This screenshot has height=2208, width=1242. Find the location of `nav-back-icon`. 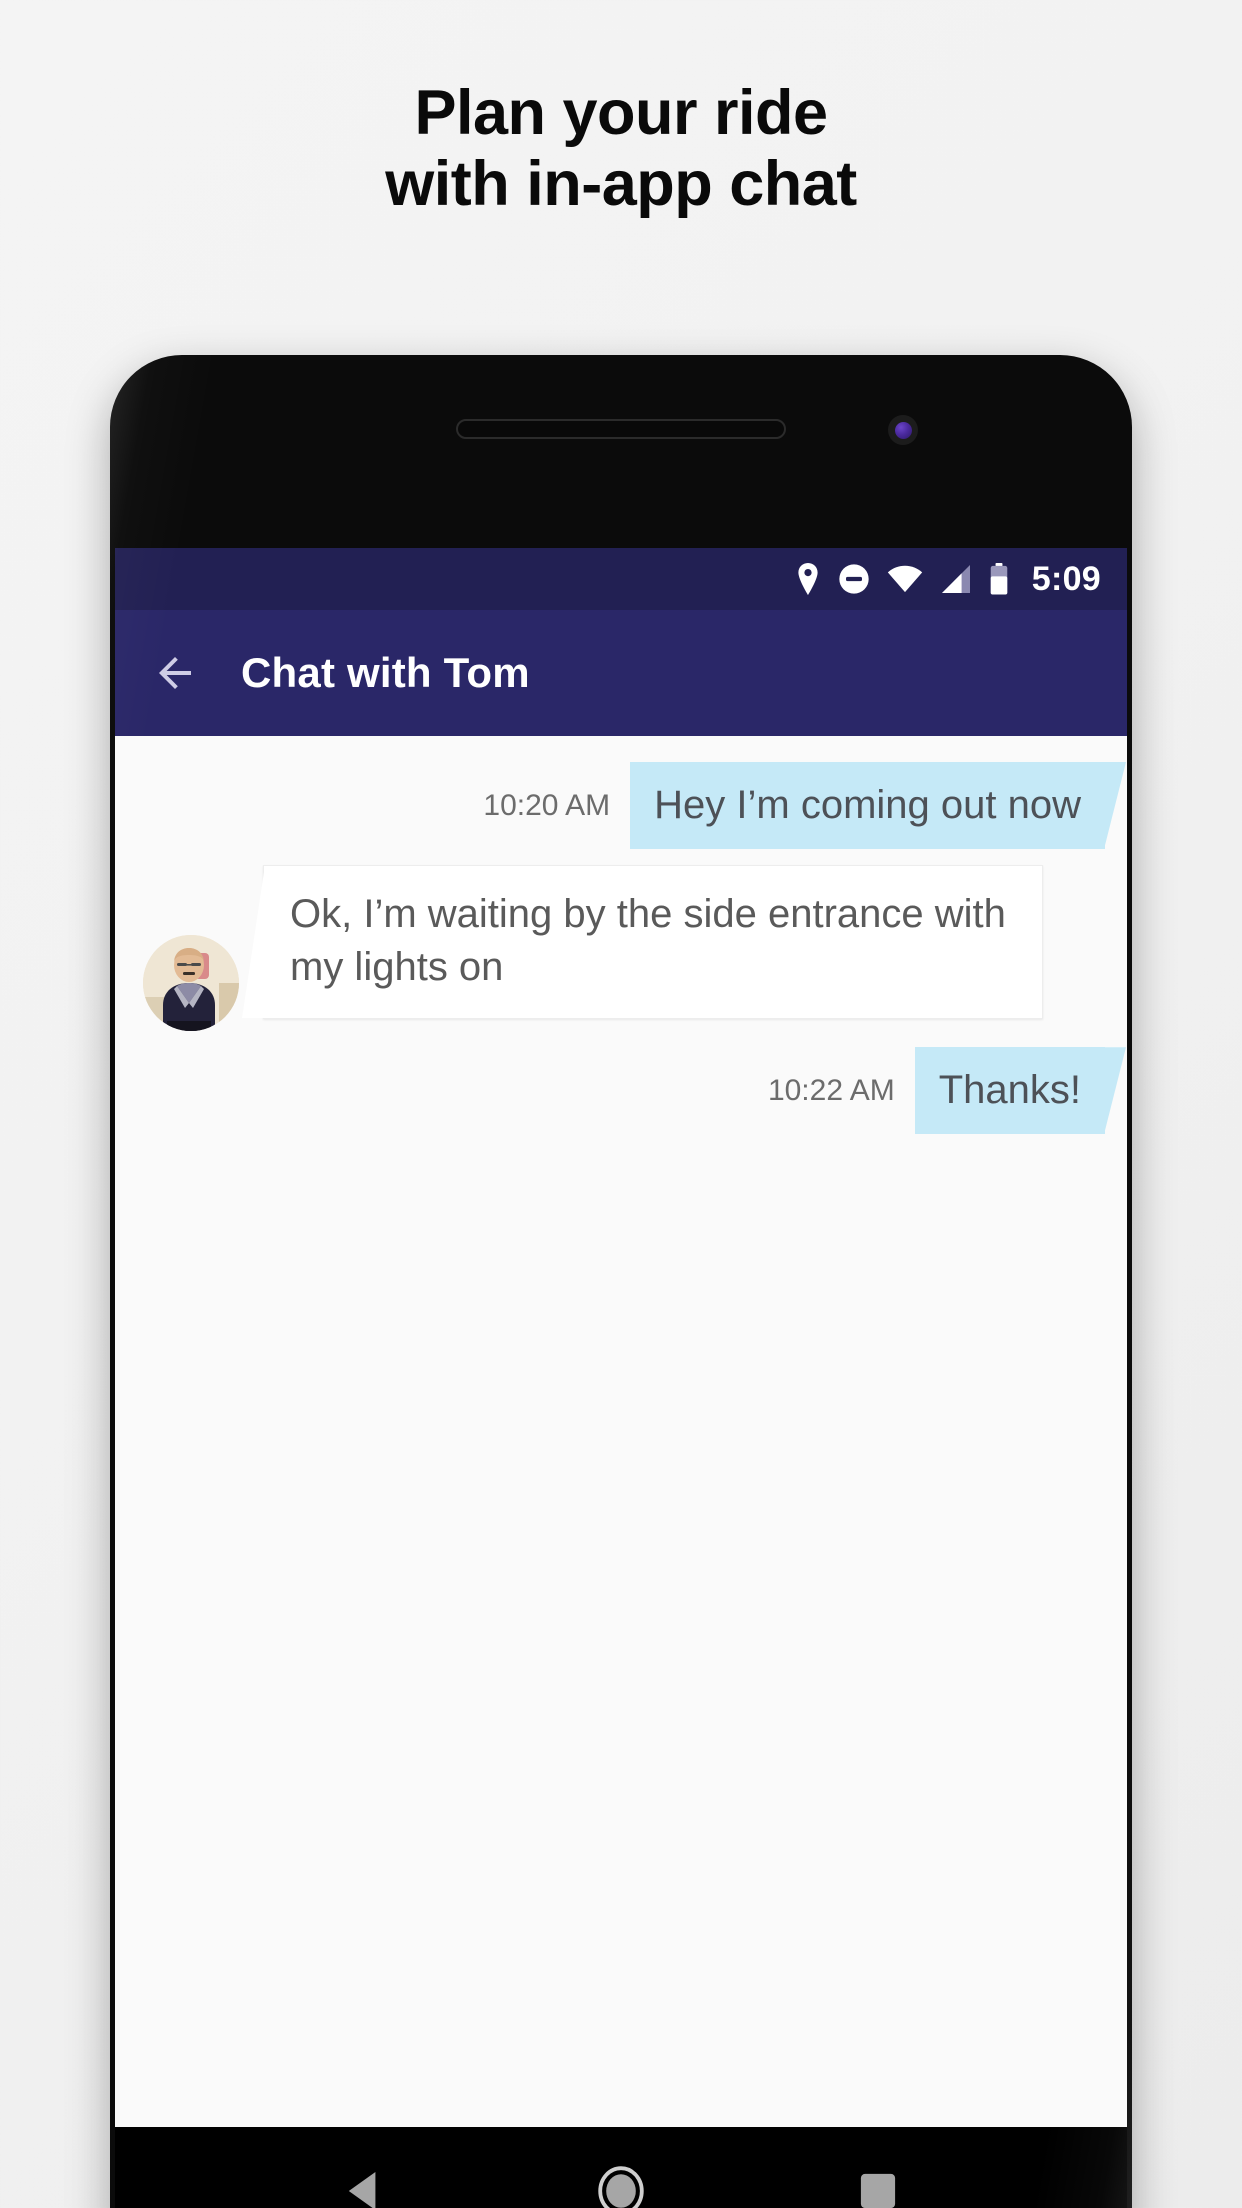

nav-back-icon is located at coordinates (364, 2182).